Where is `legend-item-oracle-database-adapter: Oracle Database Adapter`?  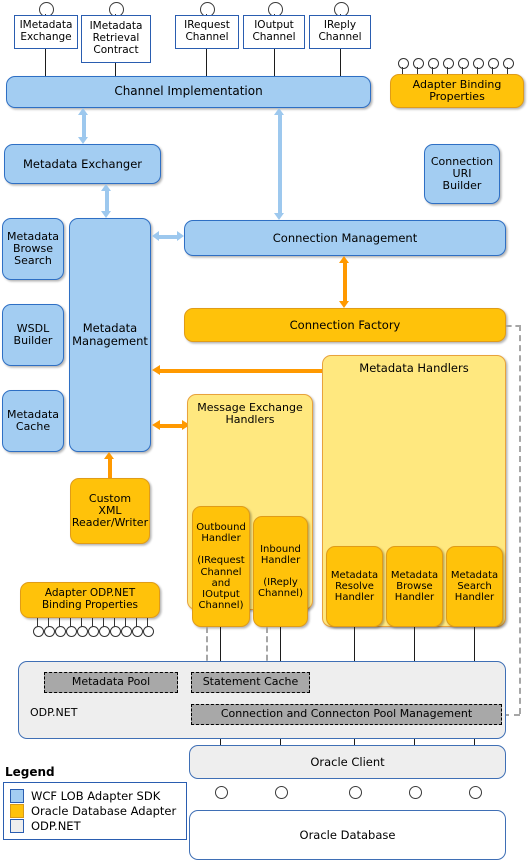
legend-item-oracle-database-adapter: Oracle Database Adapter is located at coordinates (95, 811).